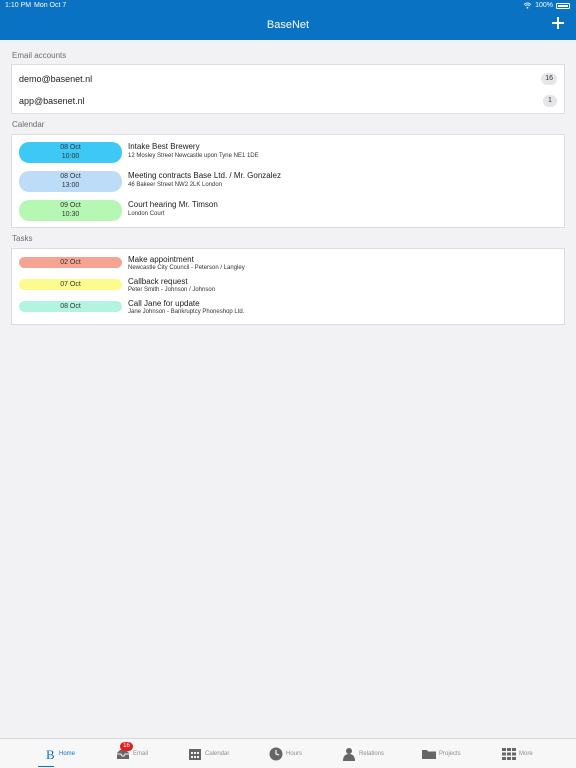 The height and width of the screenshot is (768, 576). Describe the element at coordinates (39, 55) in the screenshot. I see `email-accounts-heading: Email accounts` at that location.